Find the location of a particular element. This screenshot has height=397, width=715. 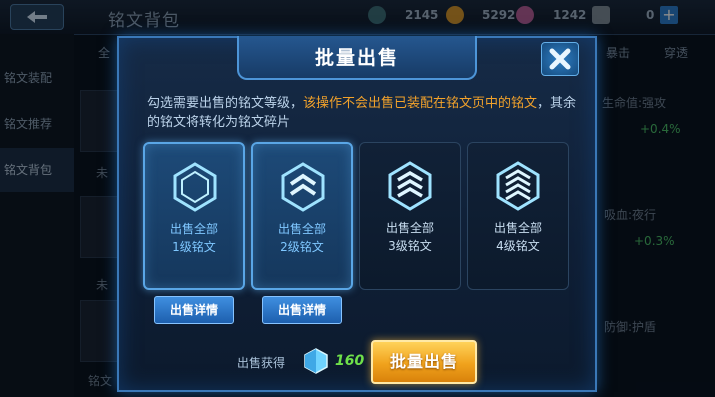

rank-4-icon is located at coordinates (518, 186).